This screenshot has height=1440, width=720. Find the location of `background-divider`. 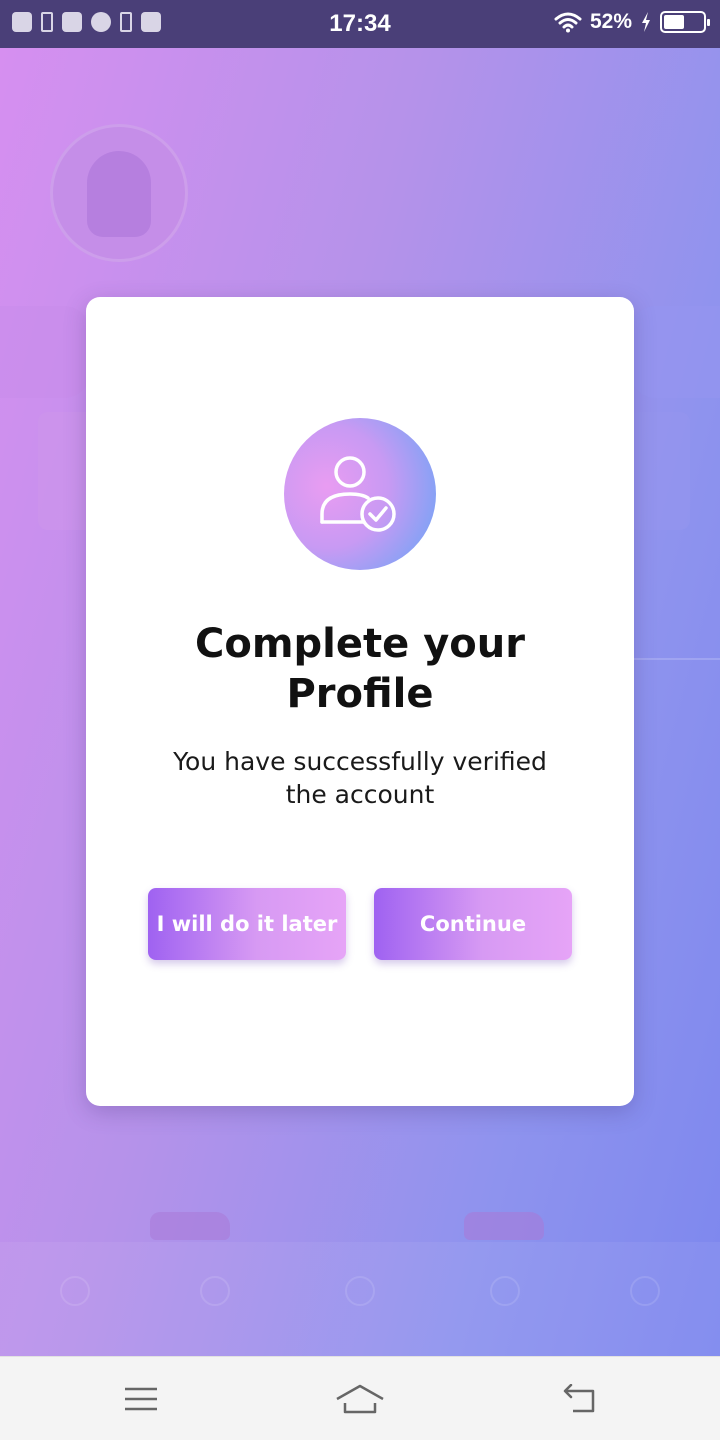

background-divider is located at coordinates (676, 659).